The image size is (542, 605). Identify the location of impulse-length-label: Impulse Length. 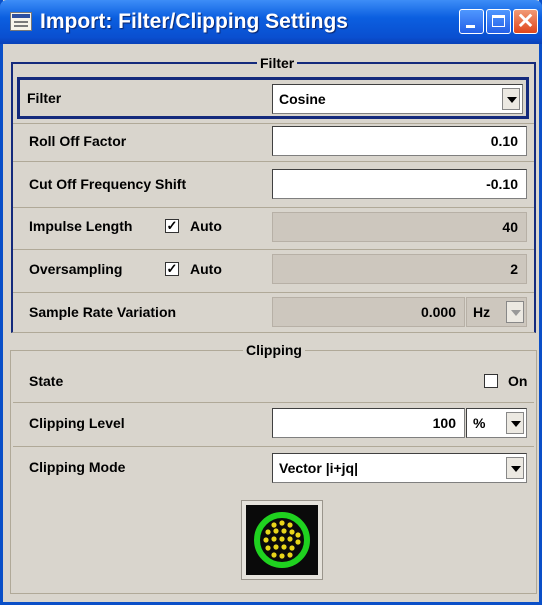
(81, 226).